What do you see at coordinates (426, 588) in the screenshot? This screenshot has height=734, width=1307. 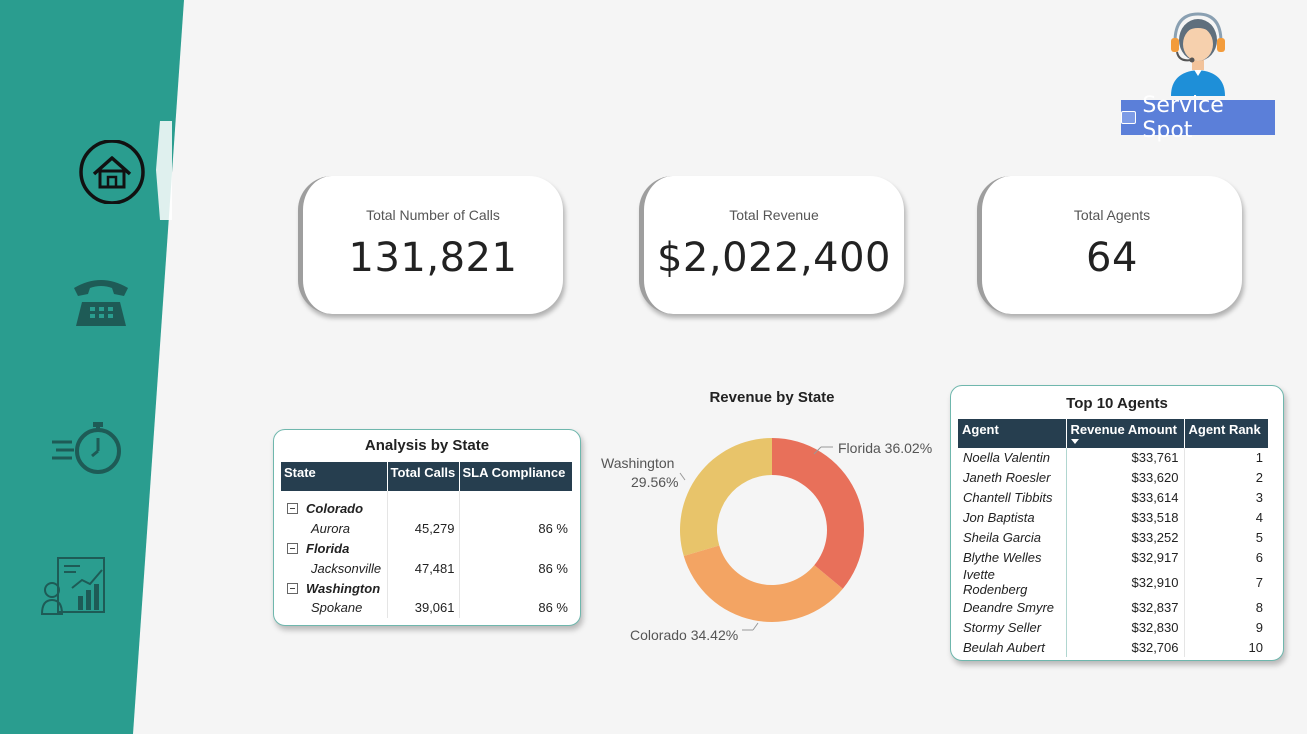 I see `state-row-washington: Washington` at bounding box center [426, 588].